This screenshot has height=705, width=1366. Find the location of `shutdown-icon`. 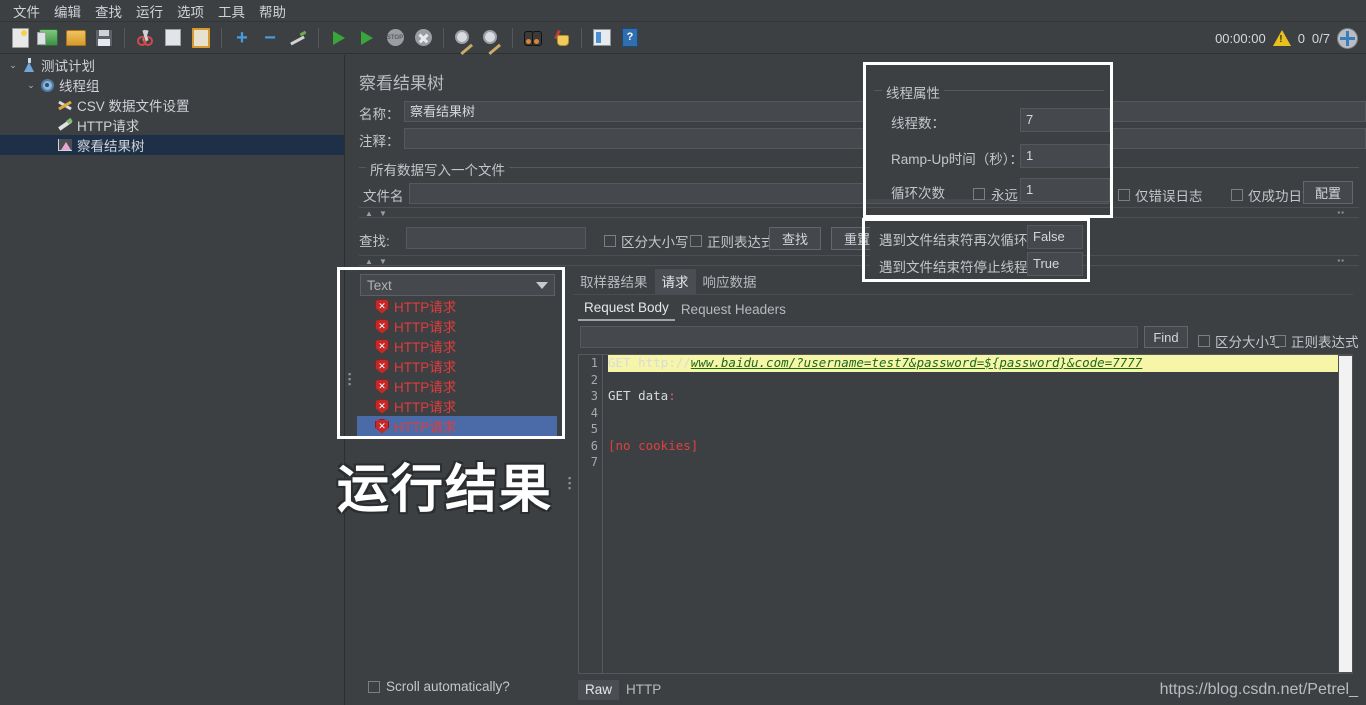

shutdown-icon is located at coordinates (423, 38).